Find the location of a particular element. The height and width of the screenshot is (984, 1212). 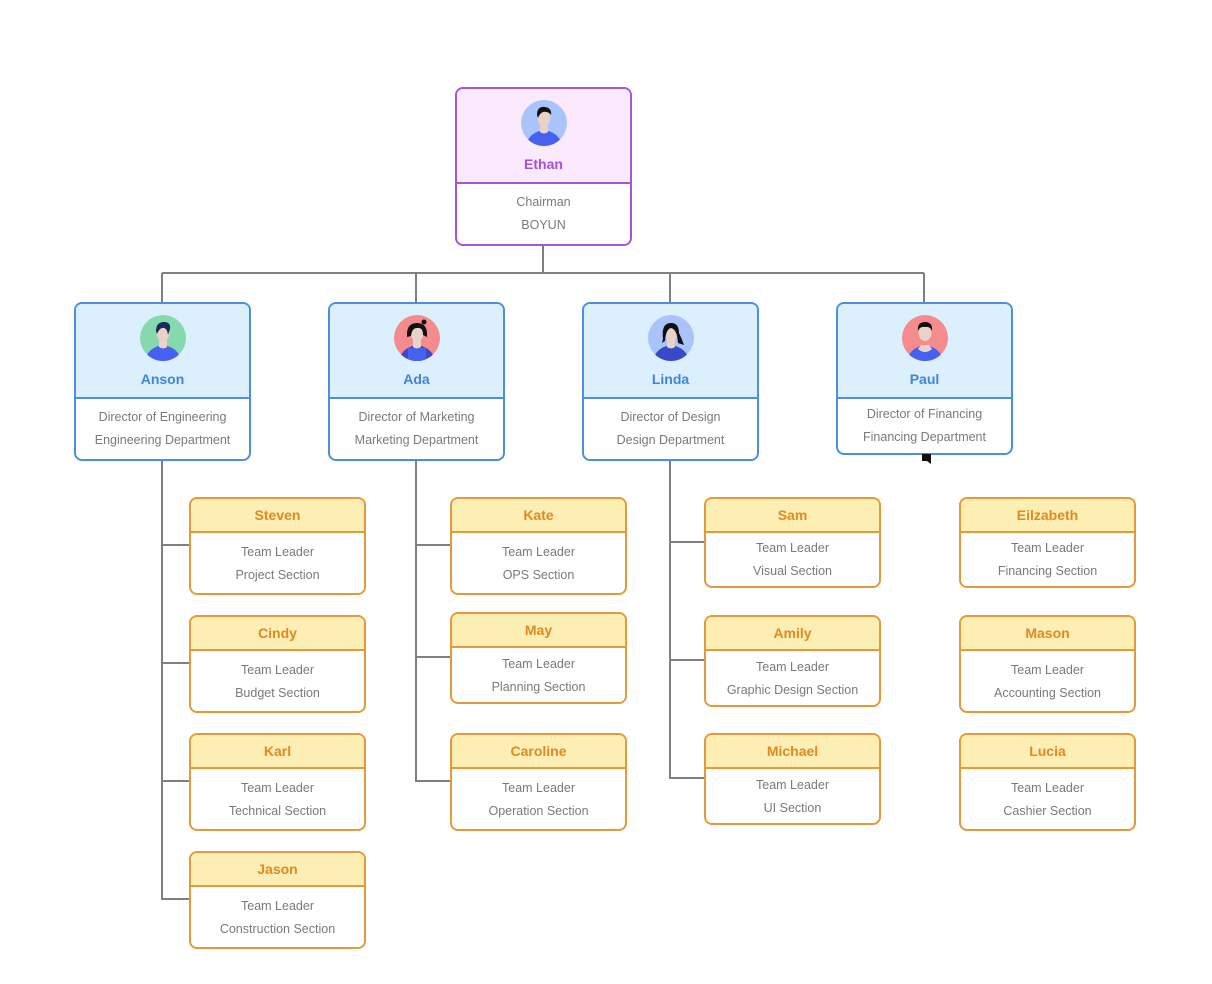

director-department: Financing Department is located at coordinates (924, 437).